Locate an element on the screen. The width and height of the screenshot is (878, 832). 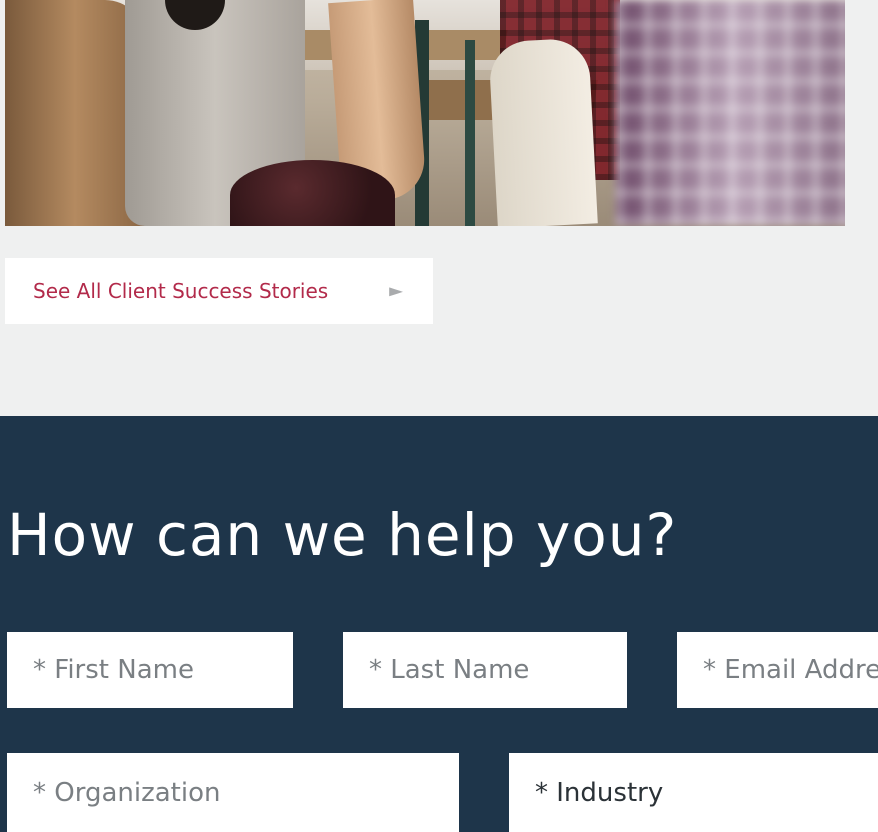
industry-select: * Industry is located at coordinates (693, 792).